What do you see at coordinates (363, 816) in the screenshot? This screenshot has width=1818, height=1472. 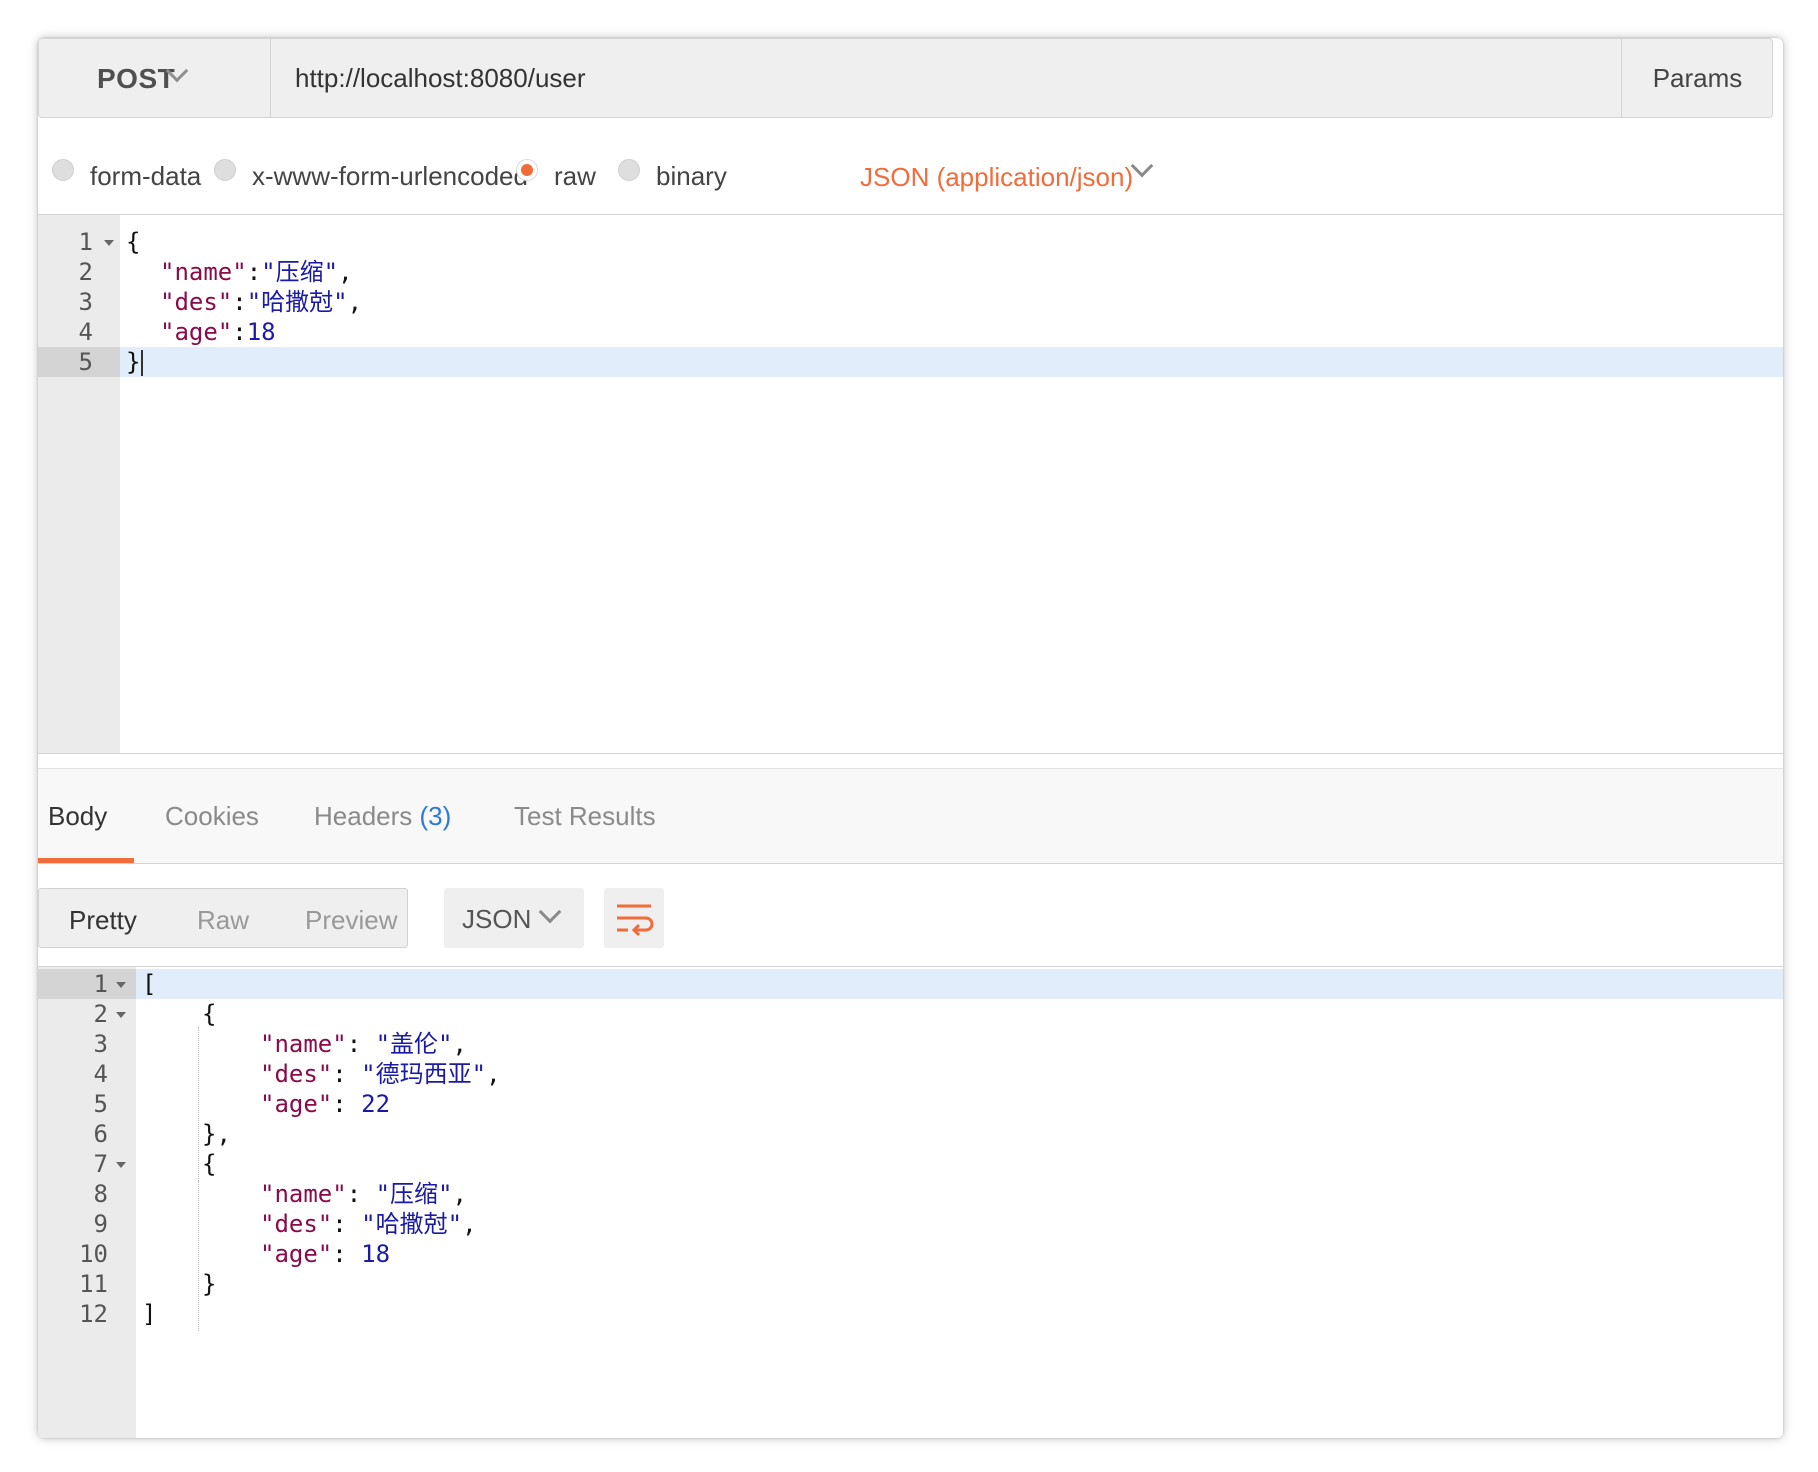 I see `tab-headers-label: Headers` at bounding box center [363, 816].